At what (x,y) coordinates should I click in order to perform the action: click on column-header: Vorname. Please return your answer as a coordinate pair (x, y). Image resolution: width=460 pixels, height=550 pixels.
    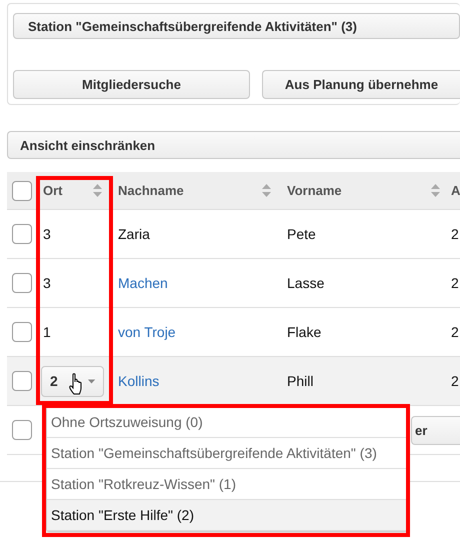
    Looking at the image, I should click on (314, 190).